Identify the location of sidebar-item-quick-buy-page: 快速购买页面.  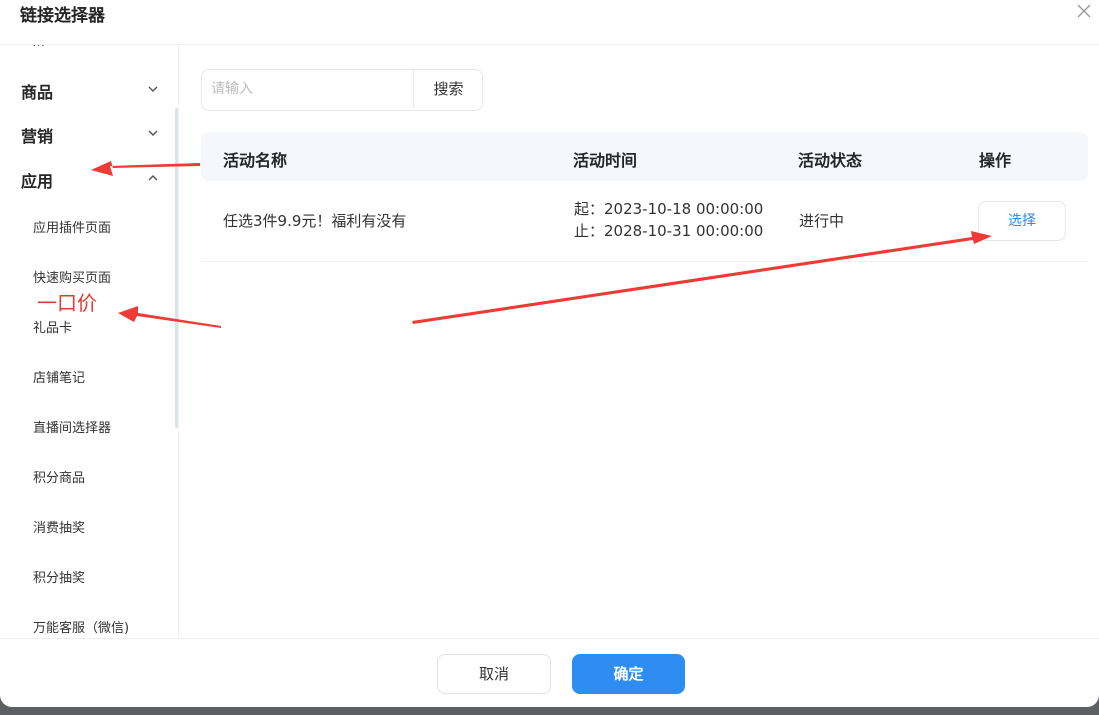
(84, 276).